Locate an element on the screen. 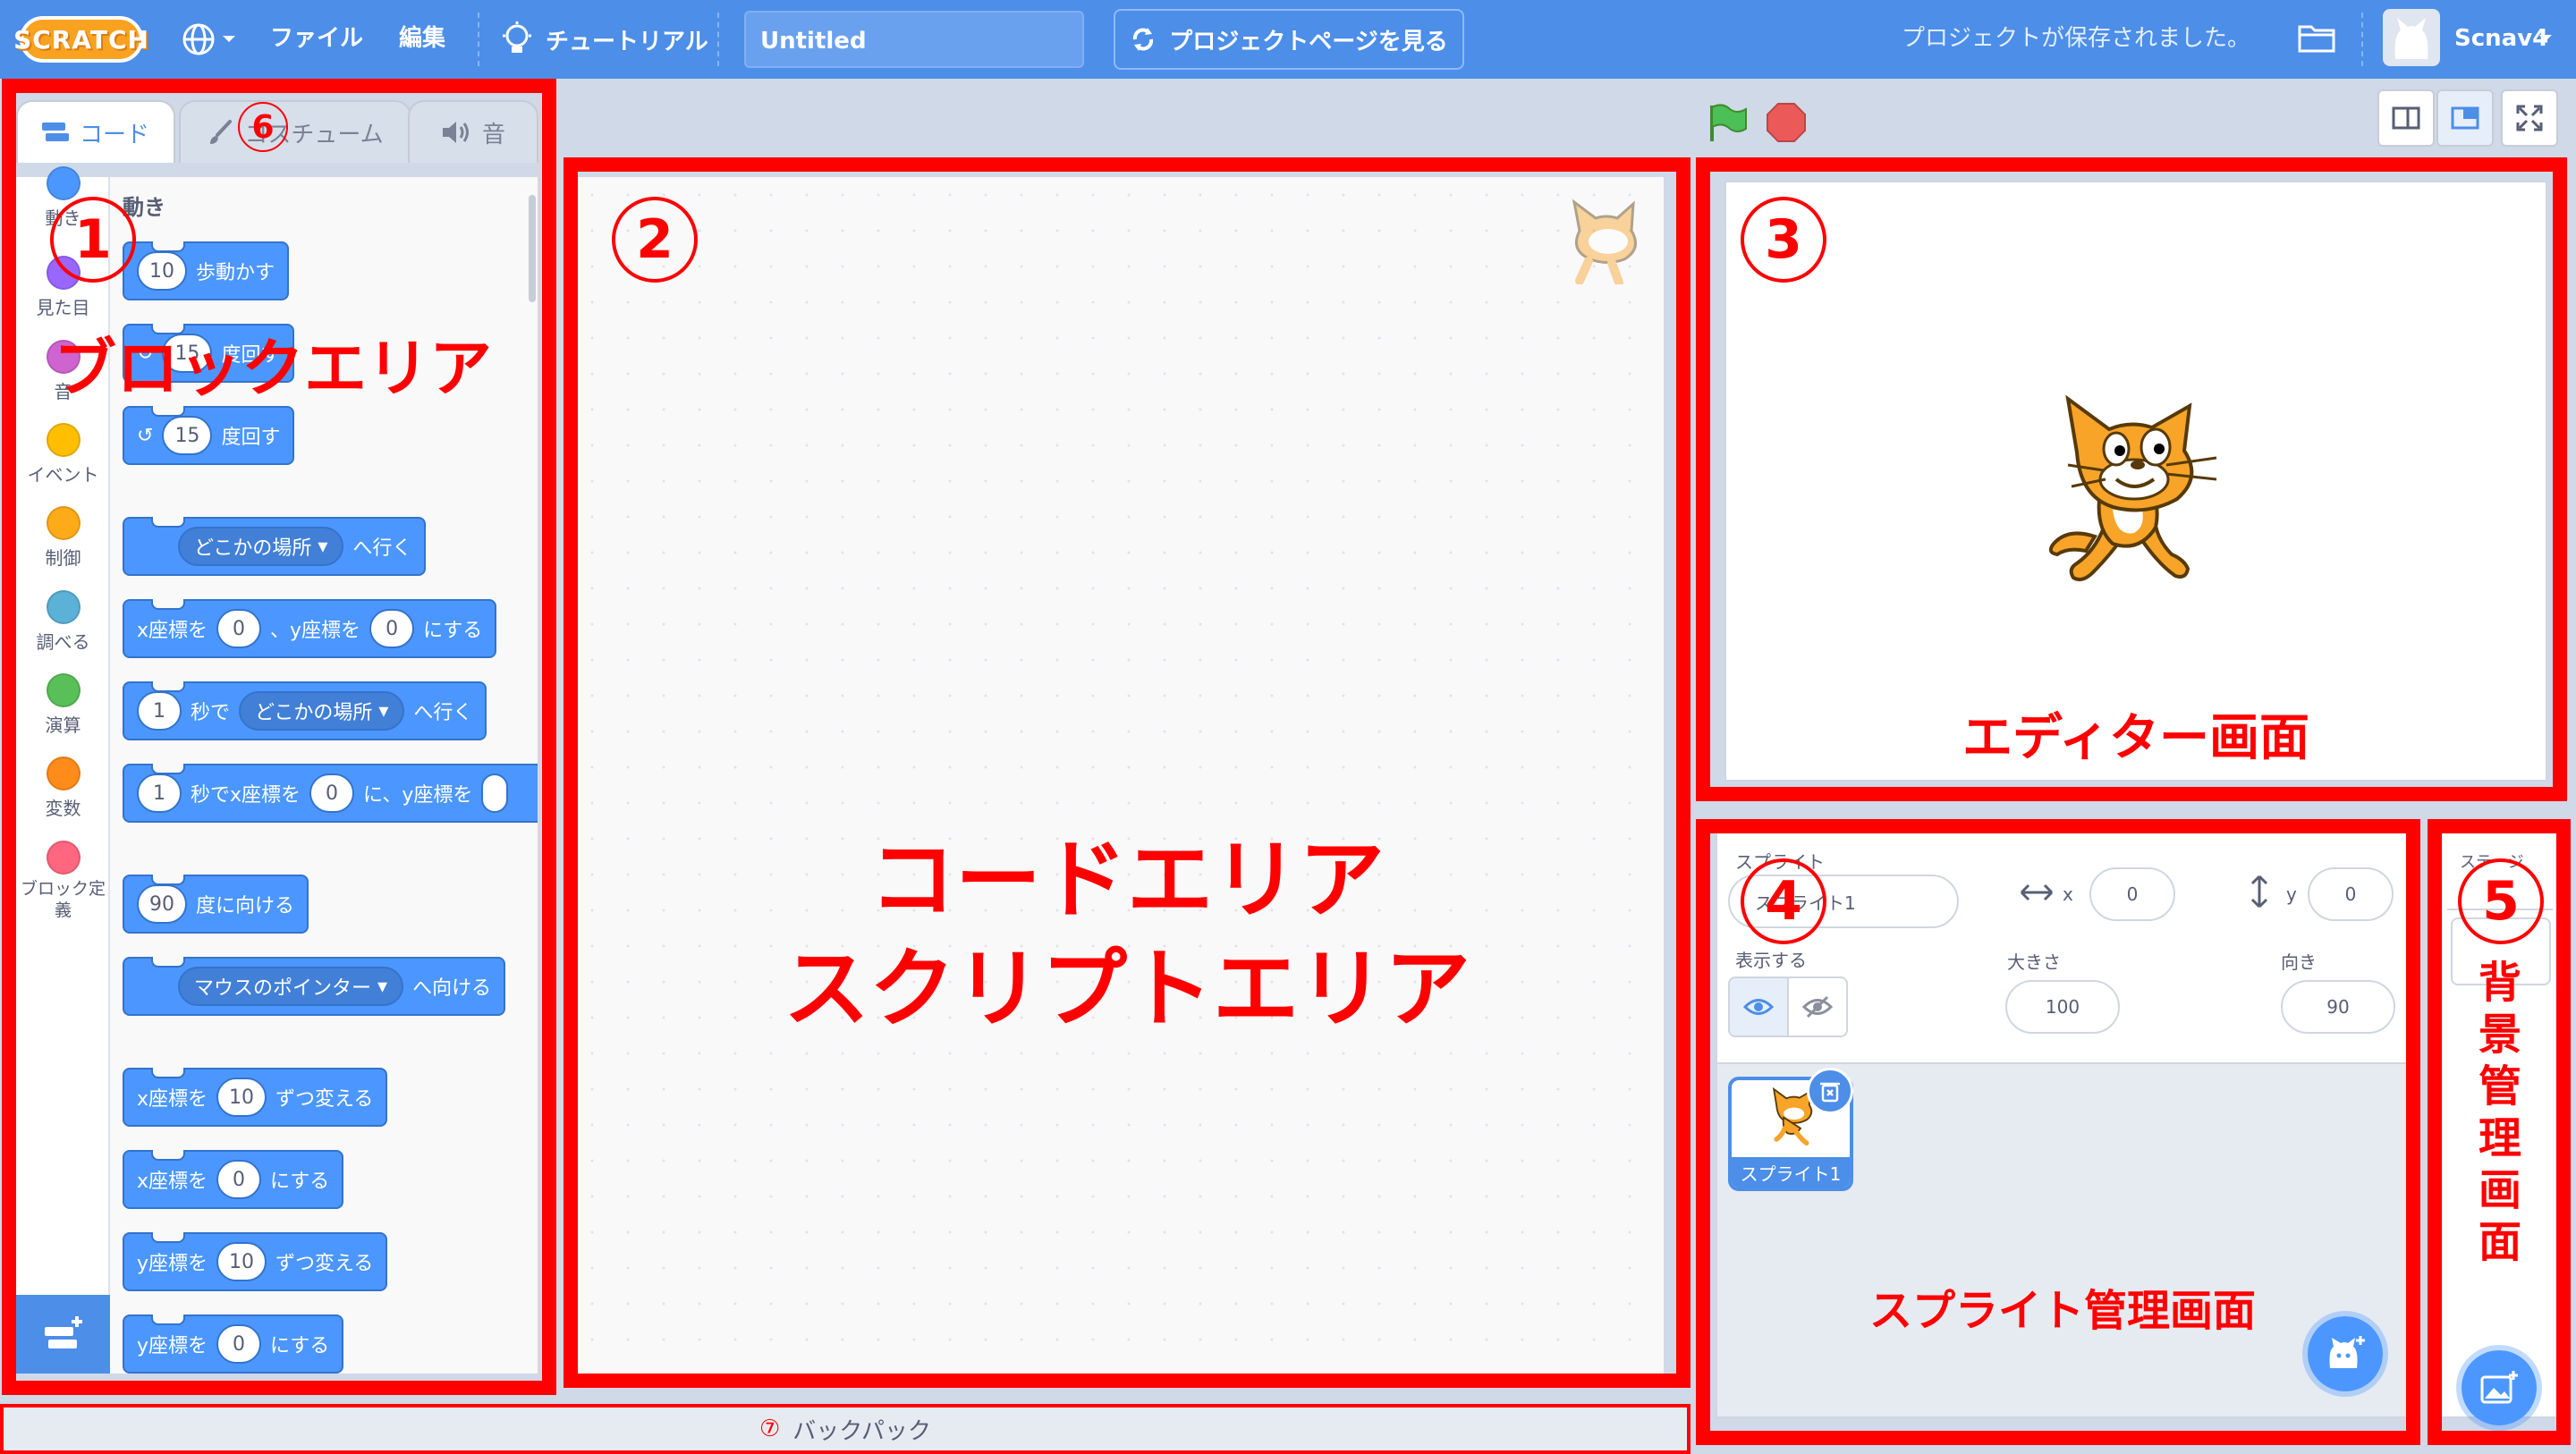  category-label: イベント is located at coordinates (63, 475).